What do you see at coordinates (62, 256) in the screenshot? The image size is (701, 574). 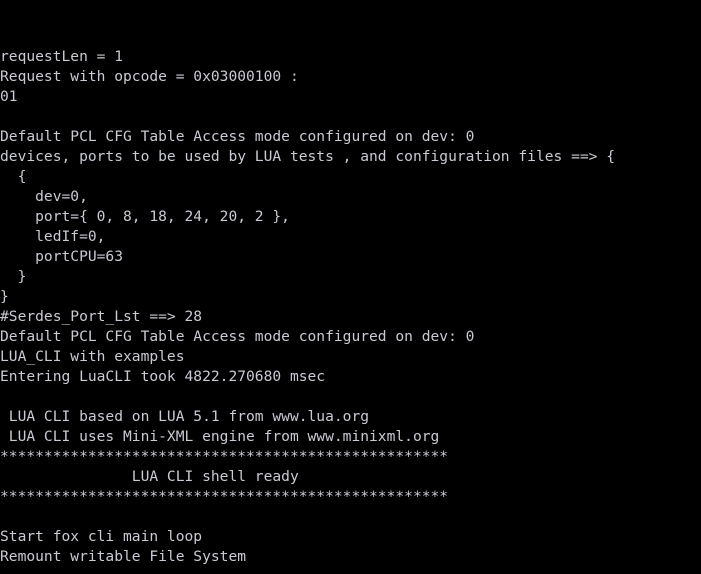 I see `terminal-line: portCPU=63` at bounding box center [62, 256].